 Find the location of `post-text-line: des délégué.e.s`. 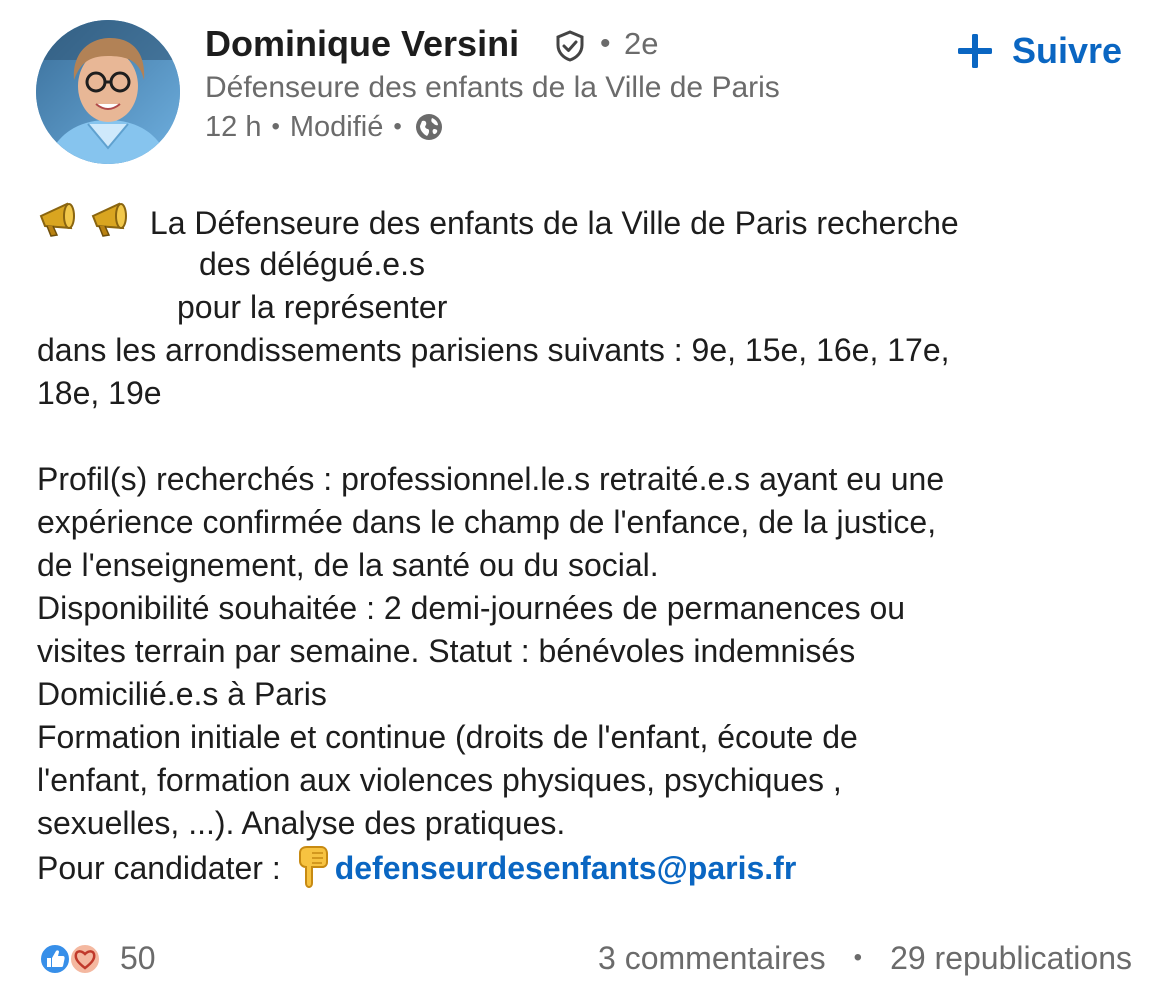

post-text-line: des délégué.e.s is located at coordinates (312, 264).